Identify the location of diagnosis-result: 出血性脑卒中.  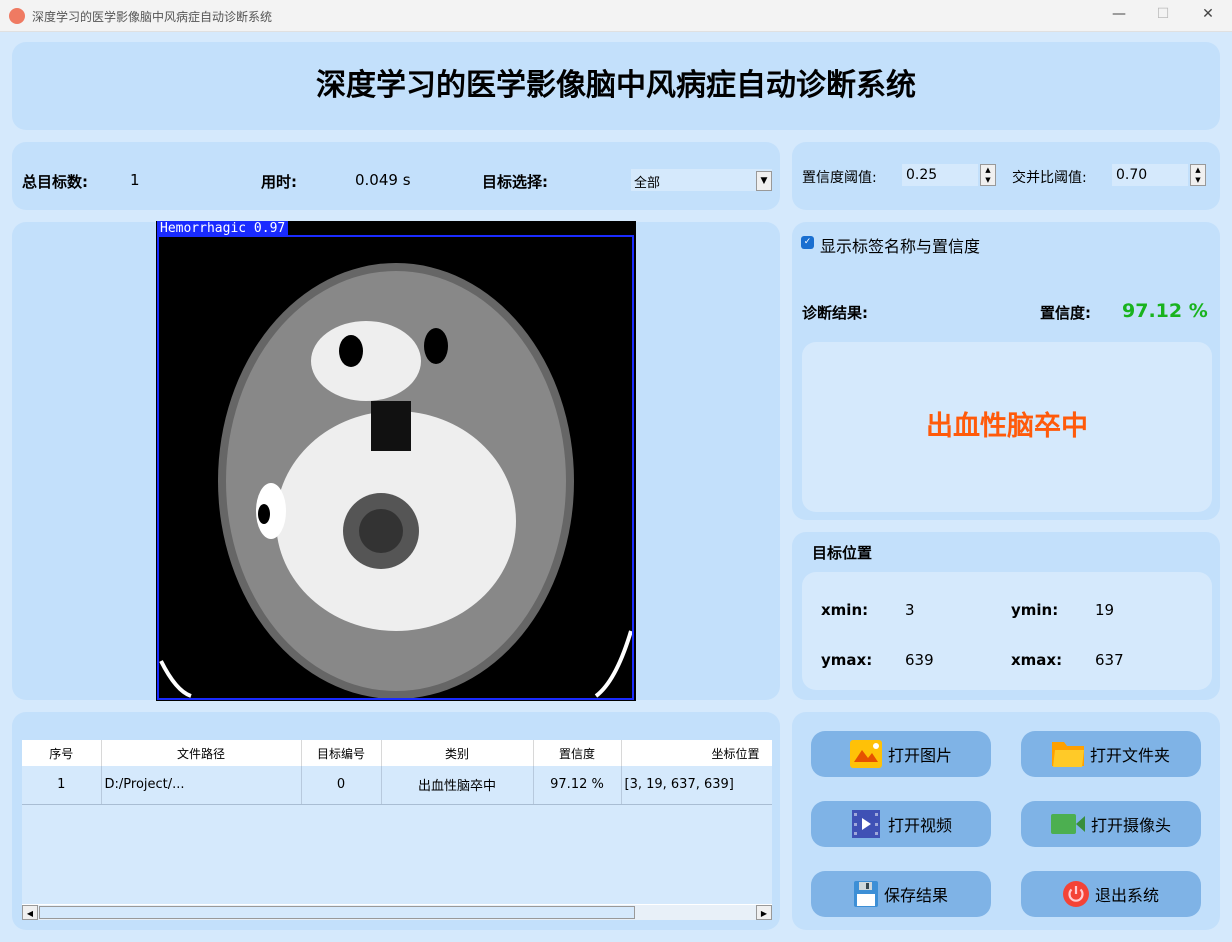
(1007, 427).